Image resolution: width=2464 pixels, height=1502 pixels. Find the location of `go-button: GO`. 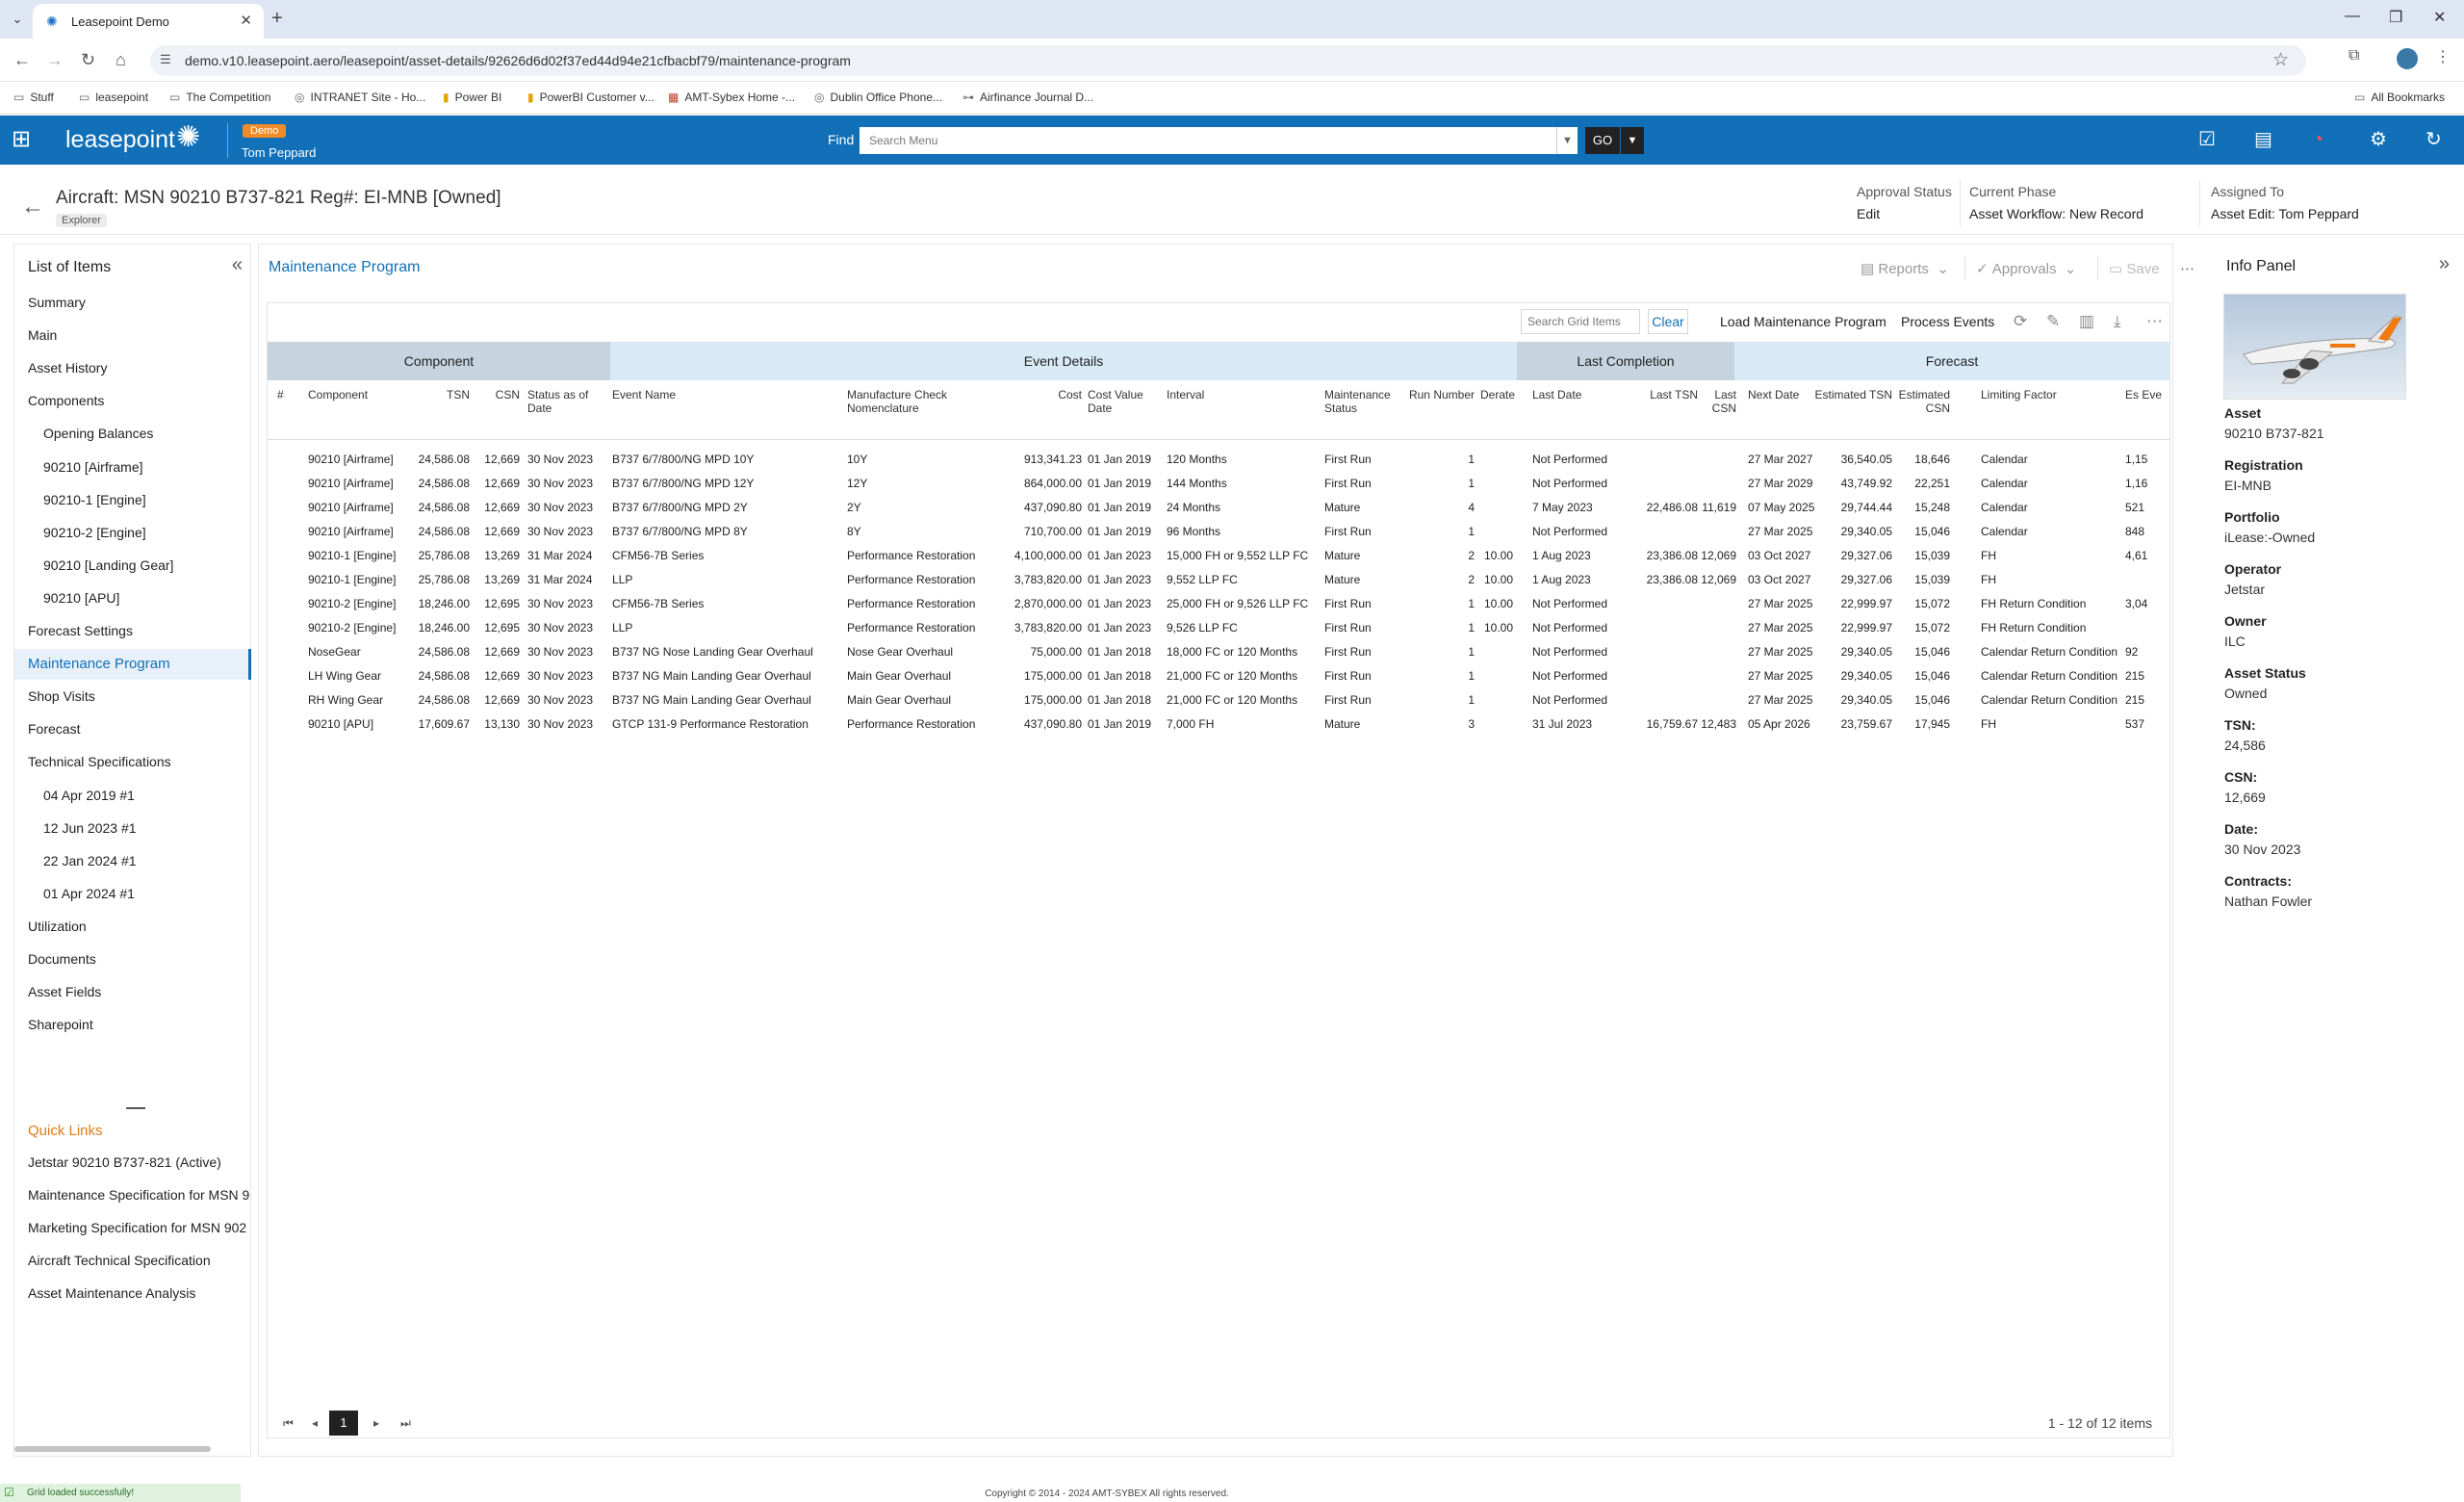

go-button: GO is located at coordinates (1602, 140).